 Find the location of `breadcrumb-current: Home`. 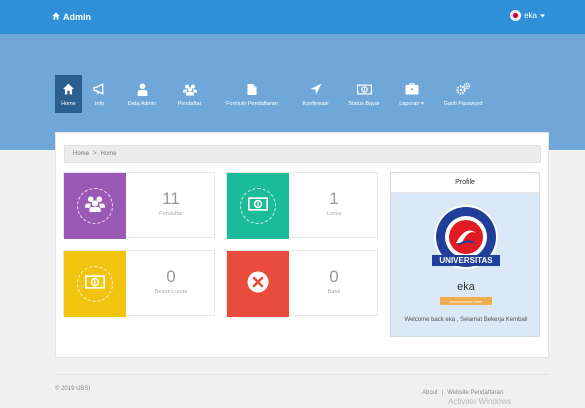

breadcrumb-current: Home is located at coordinates (108, 154).